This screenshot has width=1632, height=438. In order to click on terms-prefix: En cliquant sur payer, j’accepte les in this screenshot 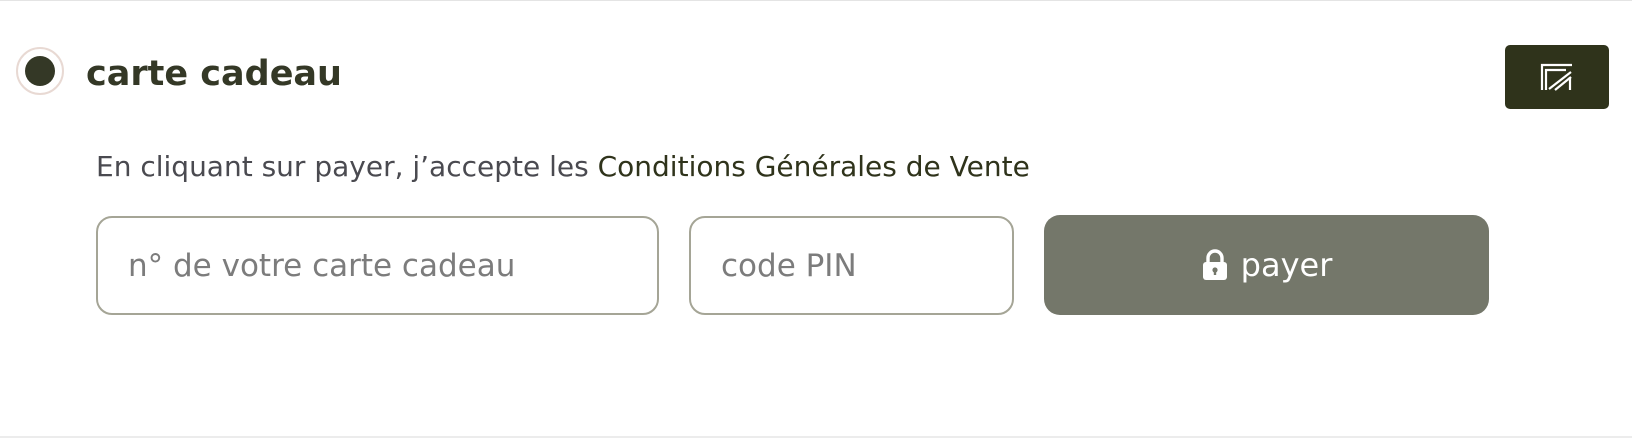, I will do `click(347, 166)`.